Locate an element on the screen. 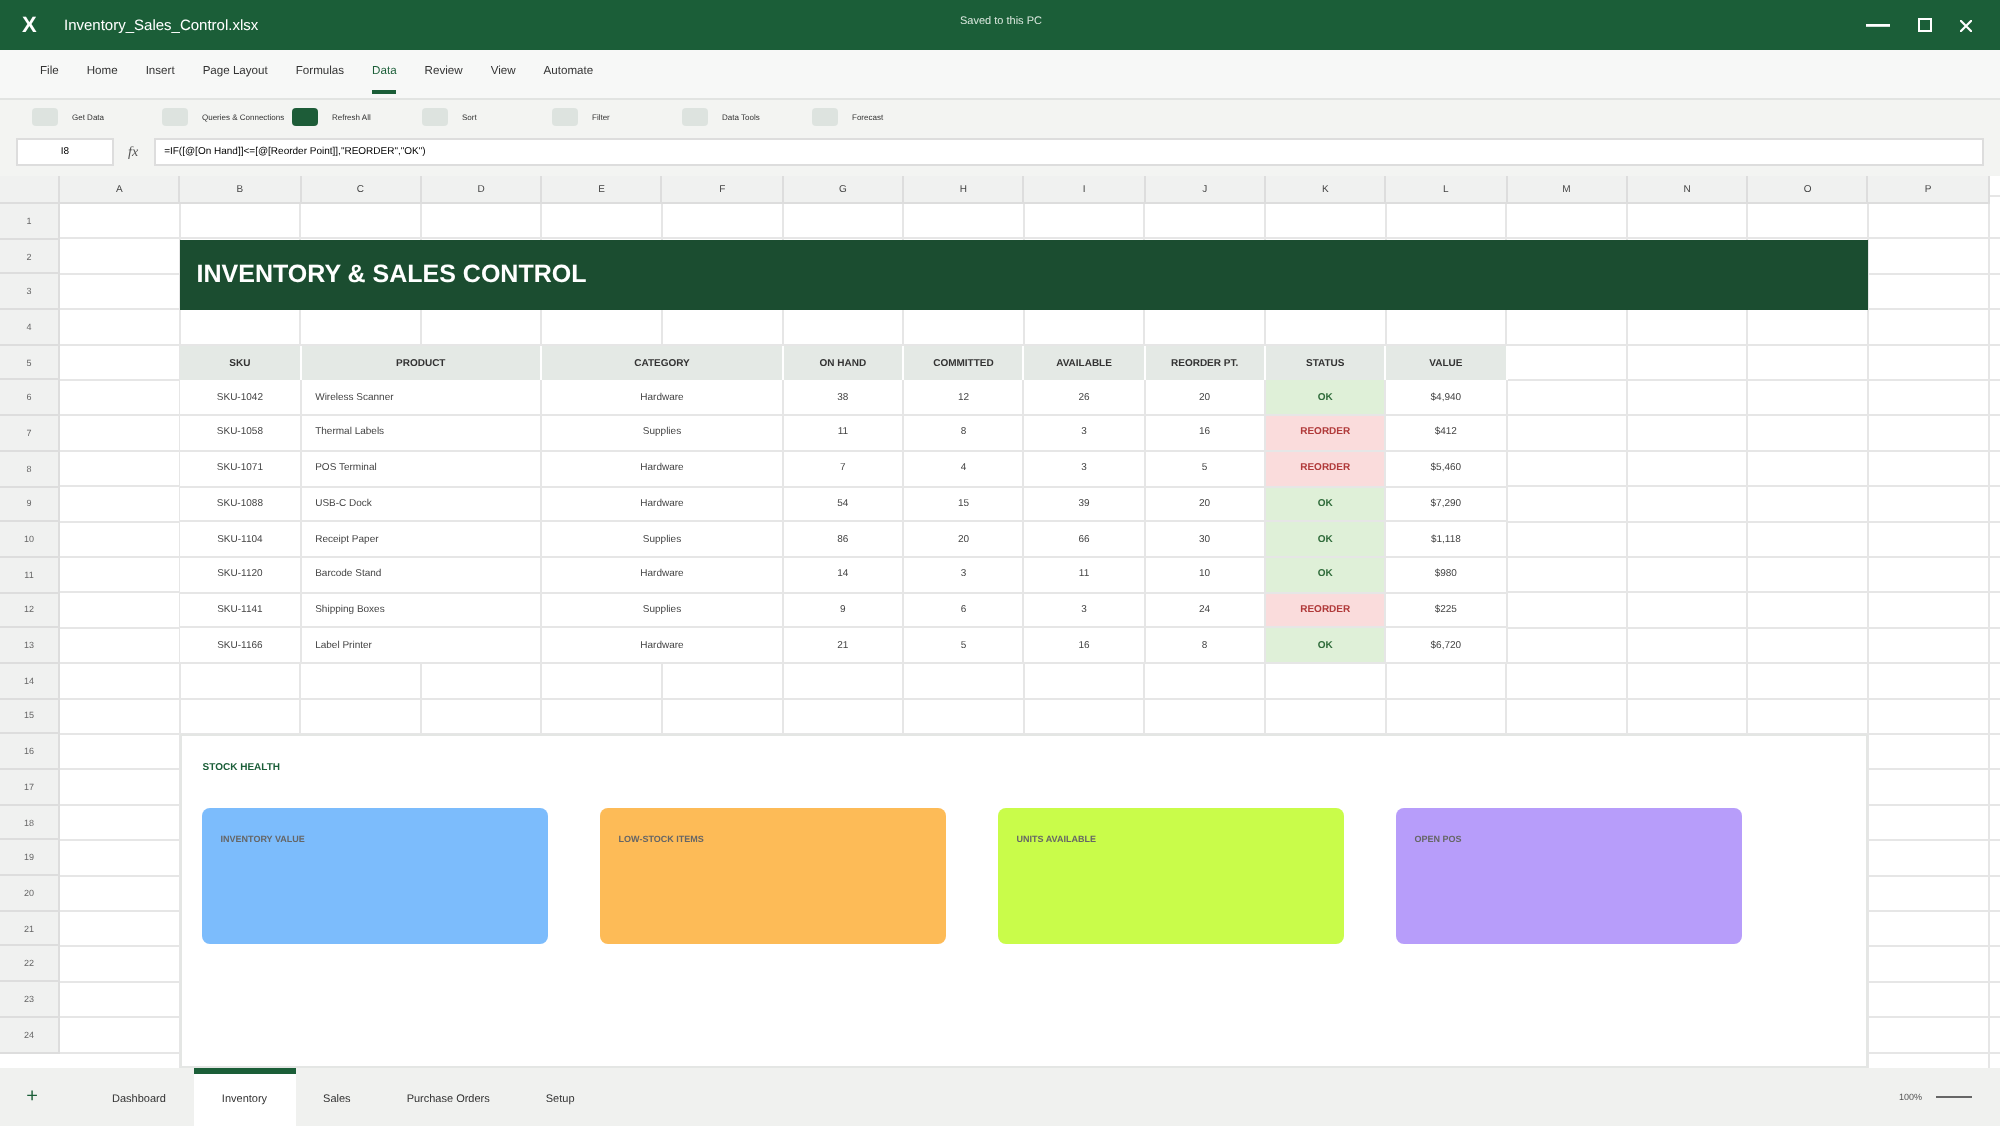 This screenshot has height=1126, width=2000. close-icon is located at coordinates (1966, 25).